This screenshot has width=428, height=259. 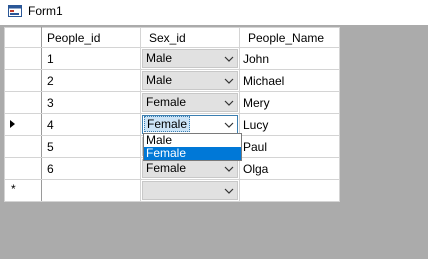 What do you see at coordinates (289, 102) in the screenshot?
I see `people-name-cell: Mery` at bounding box center [289, 102].